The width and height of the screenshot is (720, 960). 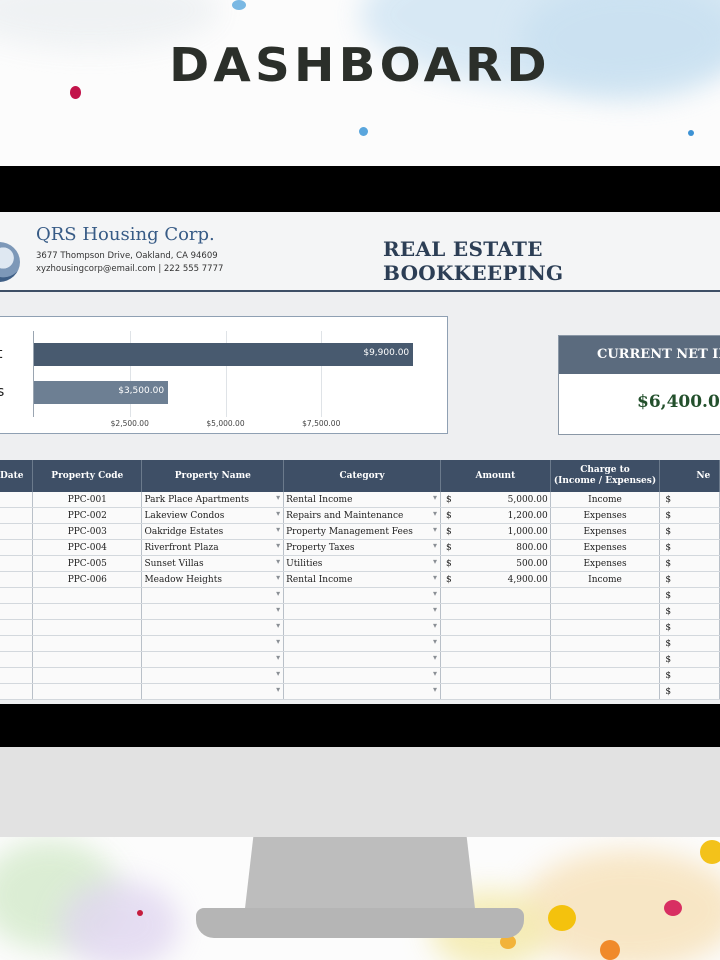 I want to click on property-code-cell: PPC-006, so click(x=87, y=579).